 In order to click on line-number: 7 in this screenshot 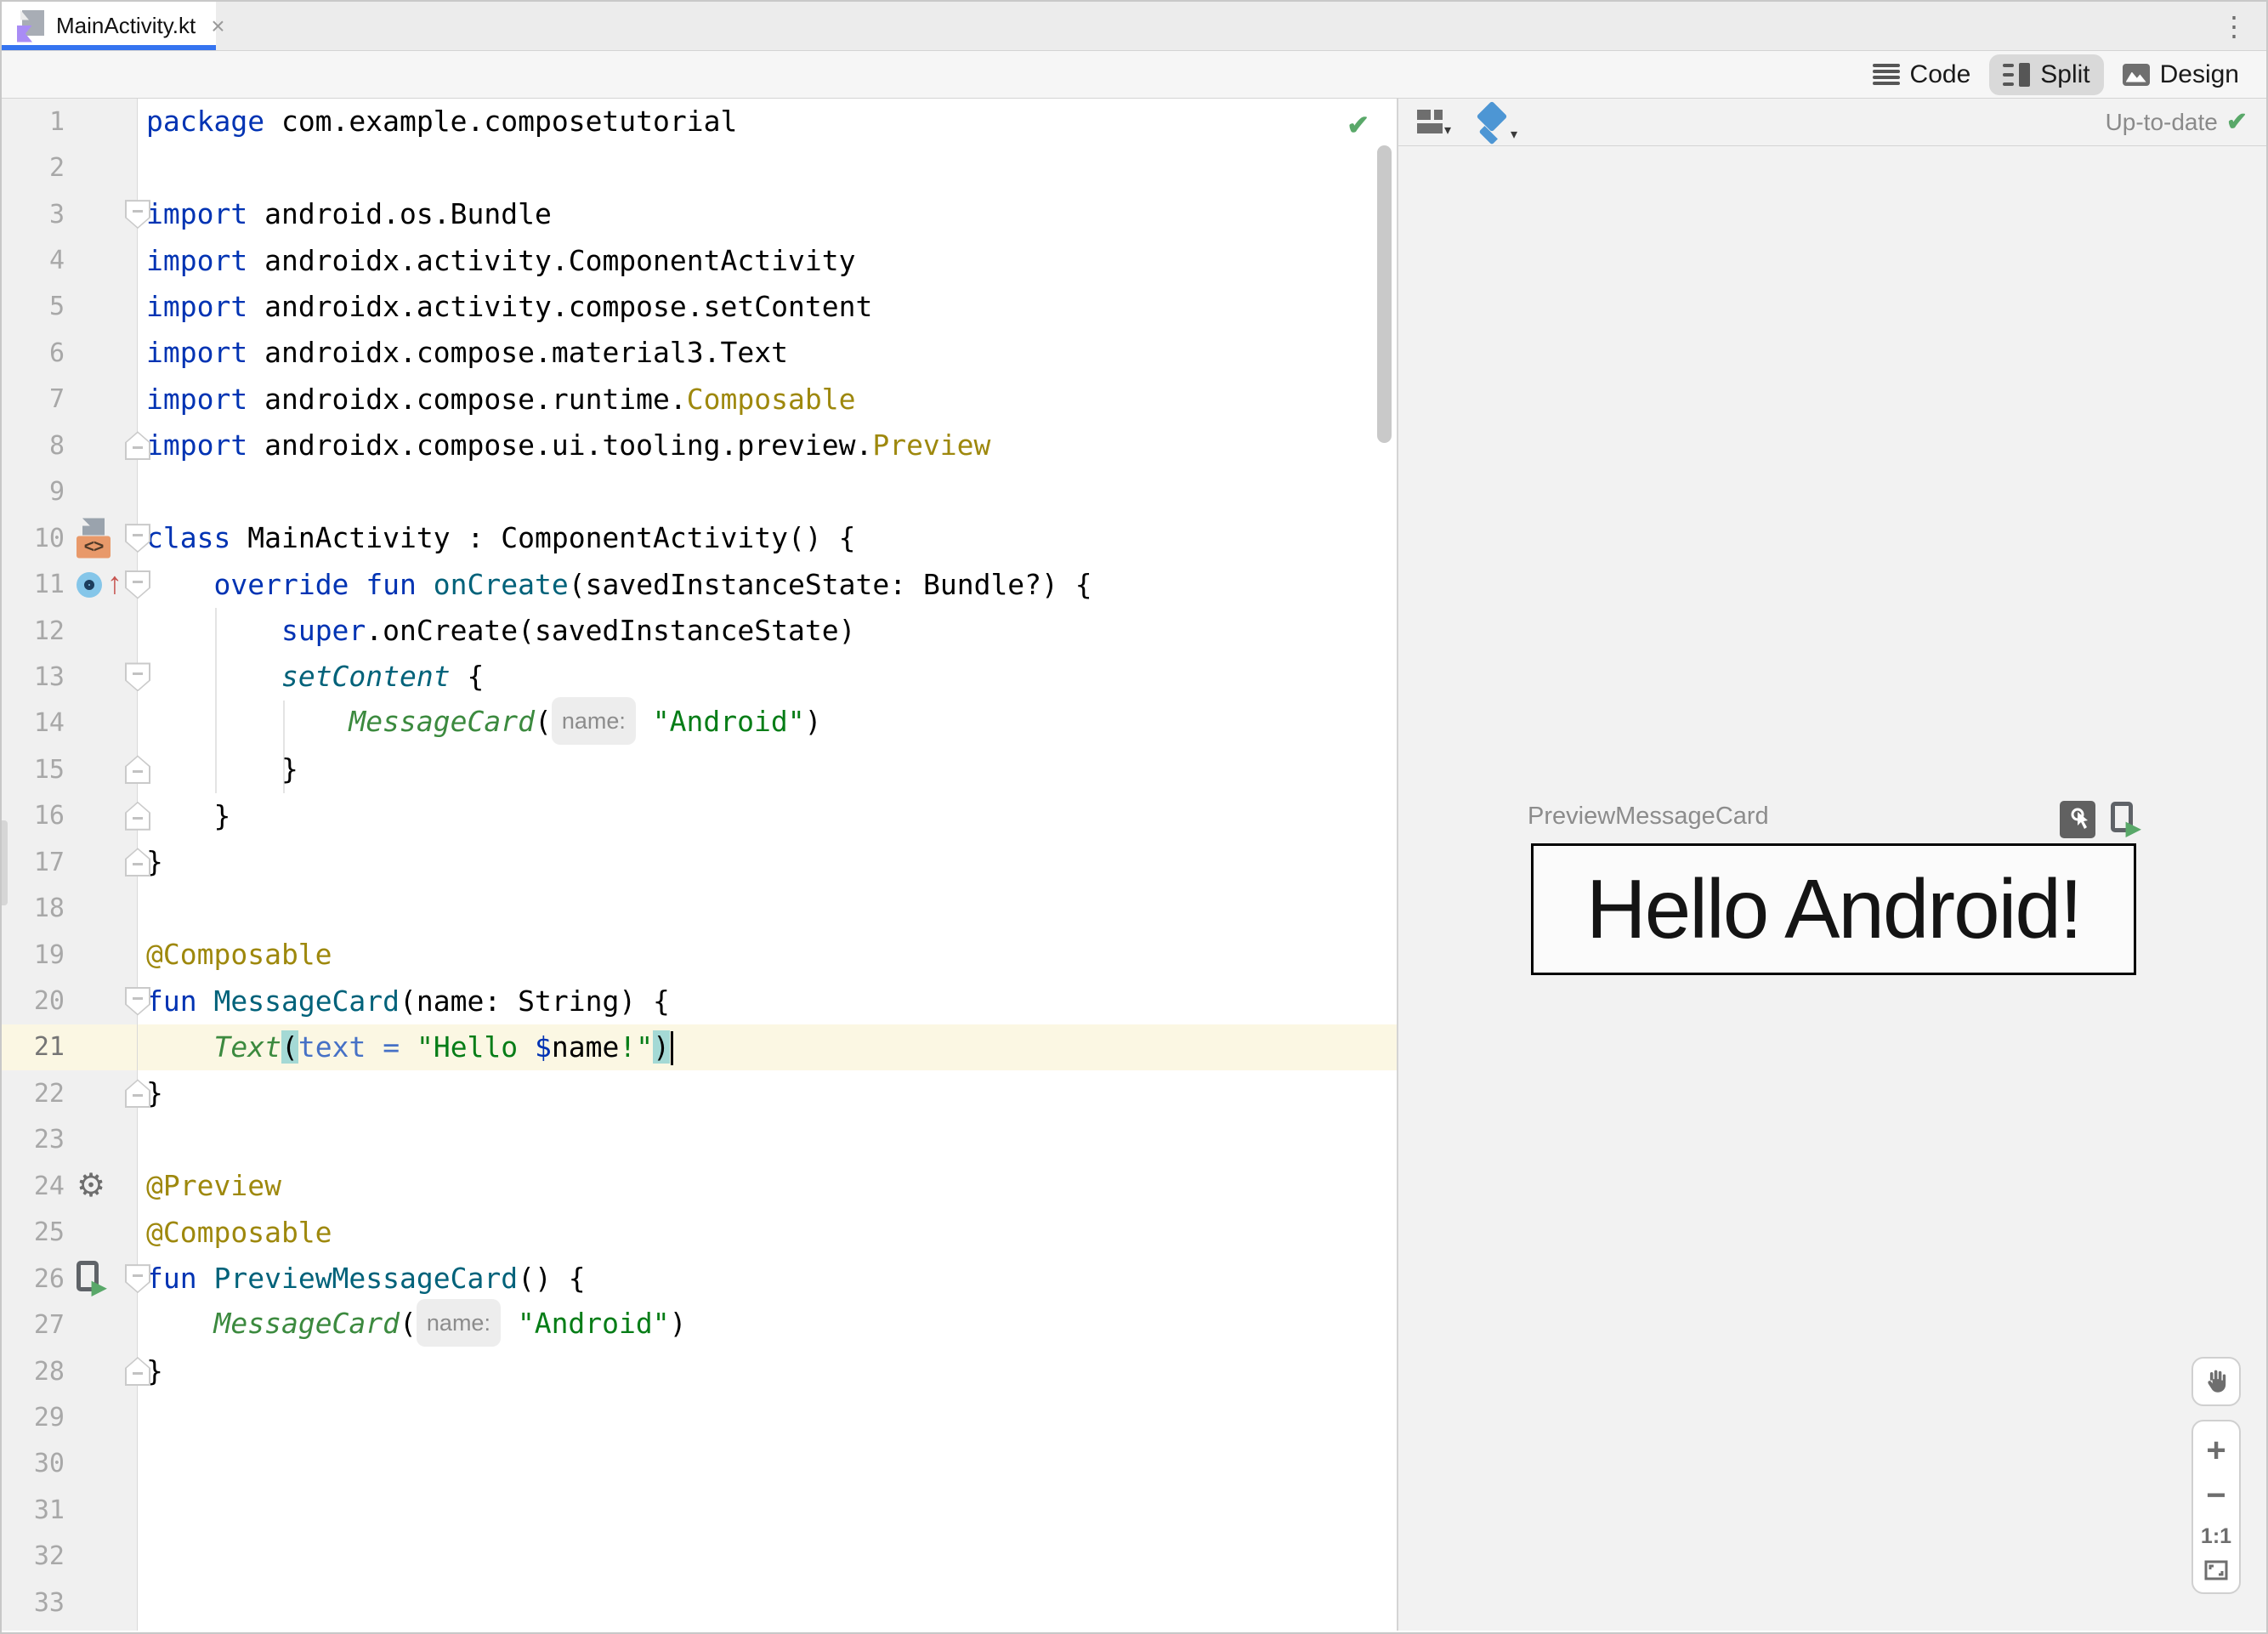, I will do `click(33, 399)`.